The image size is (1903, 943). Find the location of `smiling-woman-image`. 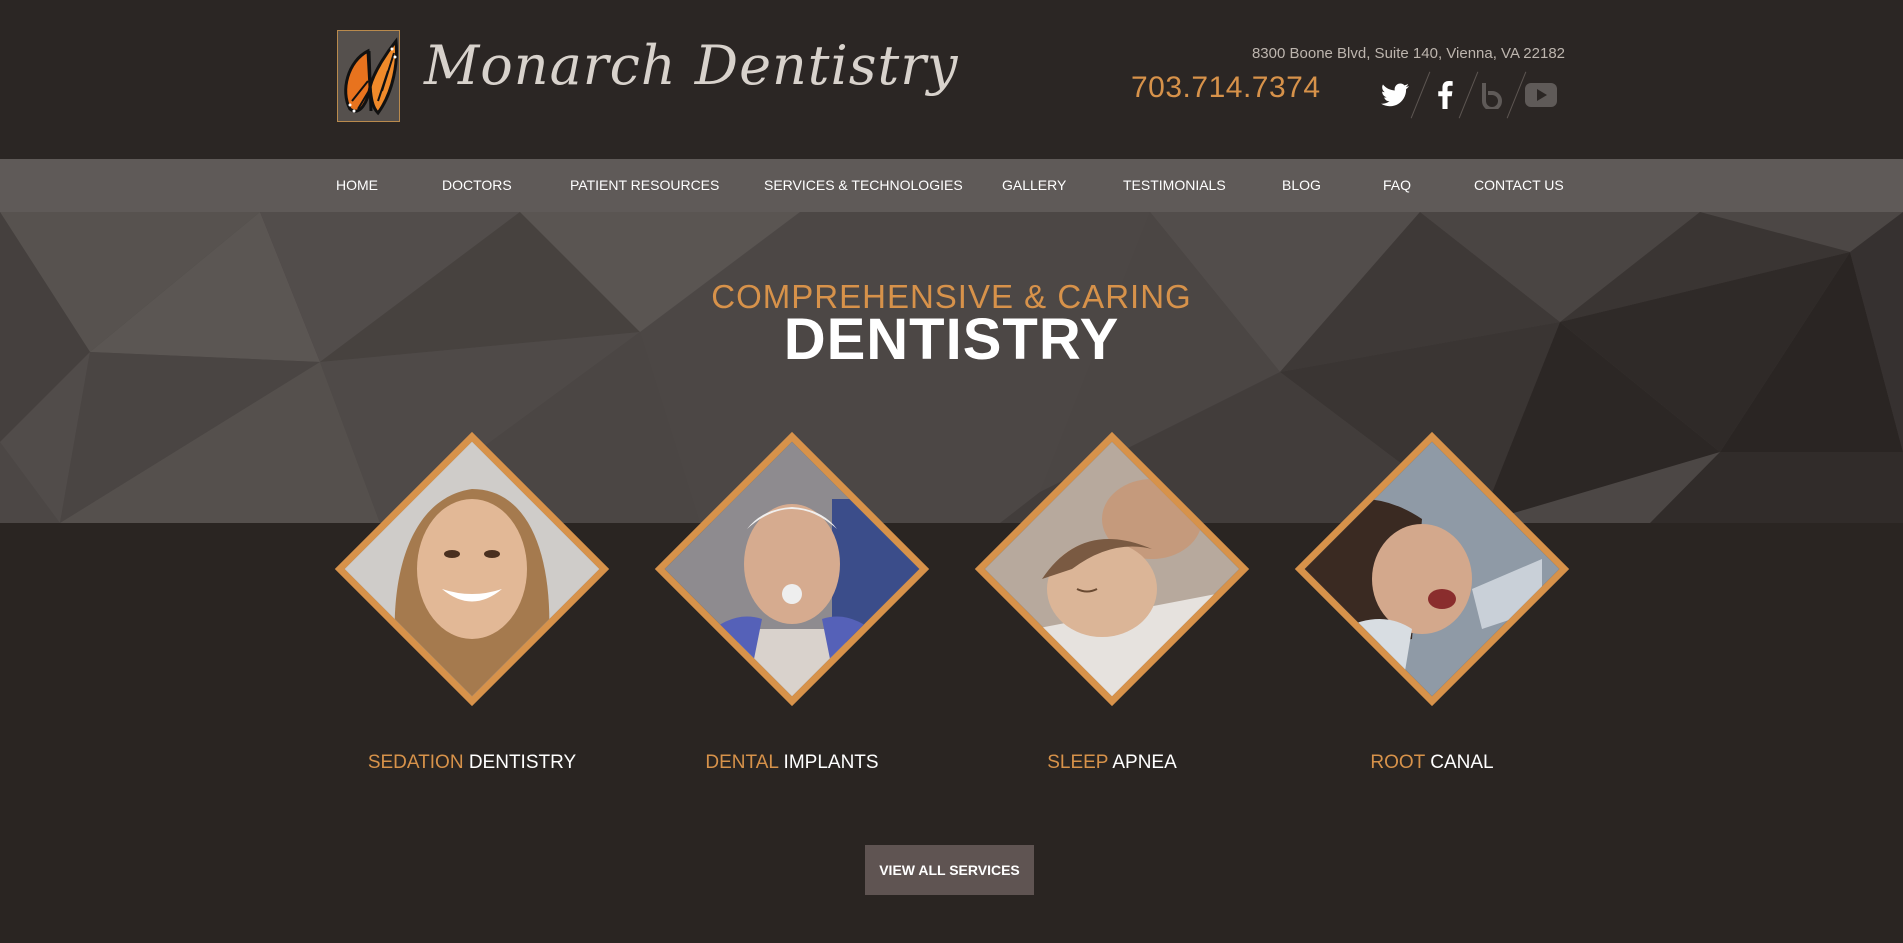

smiling-woman-image is located at coordinates (472, 569).